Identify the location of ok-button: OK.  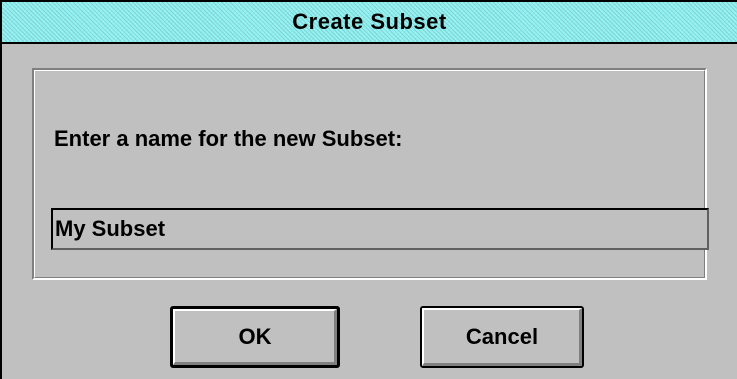
(255, 337).